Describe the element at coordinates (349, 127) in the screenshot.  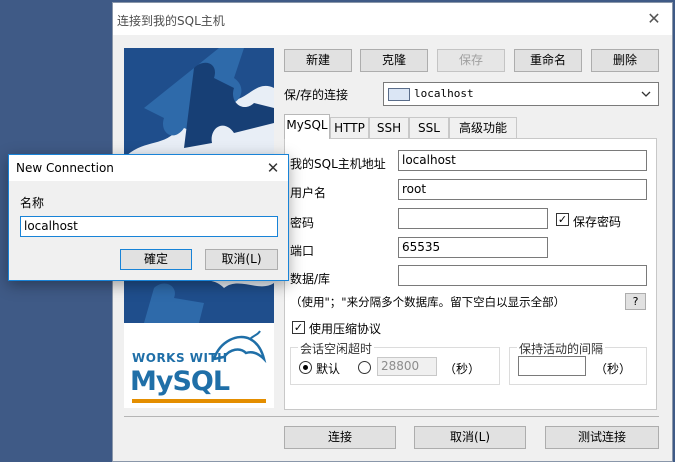
I see `tab-http: HTTP` at that location.